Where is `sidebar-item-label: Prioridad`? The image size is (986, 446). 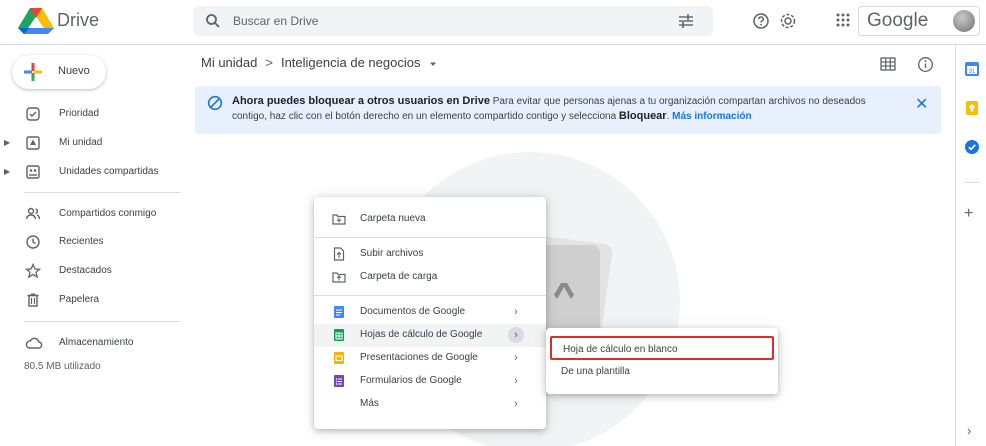 sidebar-item-label: Prioridad is located at coordinates (79, 113).